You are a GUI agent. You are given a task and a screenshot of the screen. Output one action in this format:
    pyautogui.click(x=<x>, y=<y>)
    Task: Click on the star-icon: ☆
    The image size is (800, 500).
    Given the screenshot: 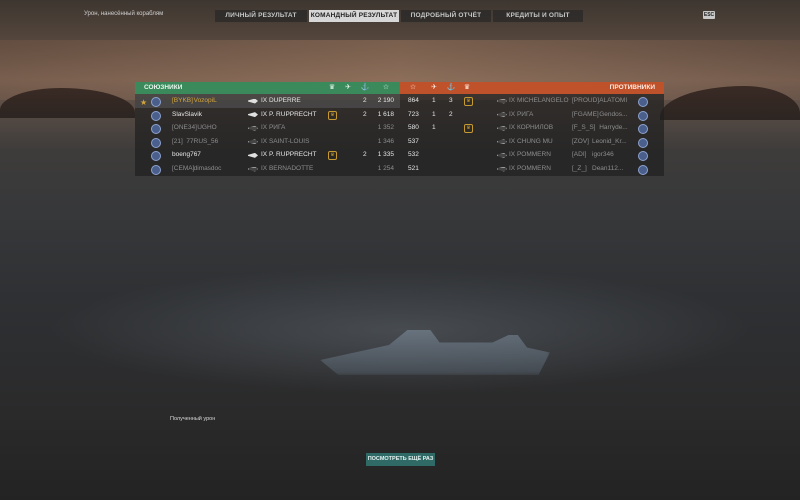 What is the action you would take?
    pyautogui.click(x=413, y=87)
    